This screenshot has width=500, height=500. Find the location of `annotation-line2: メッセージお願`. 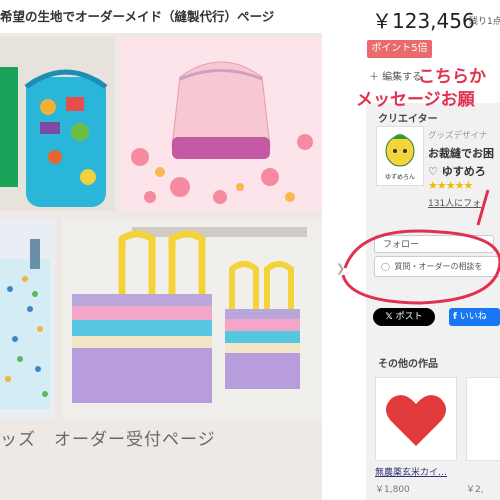

annotation-line2: メッセージお願 is located at coordinates (415, 100).